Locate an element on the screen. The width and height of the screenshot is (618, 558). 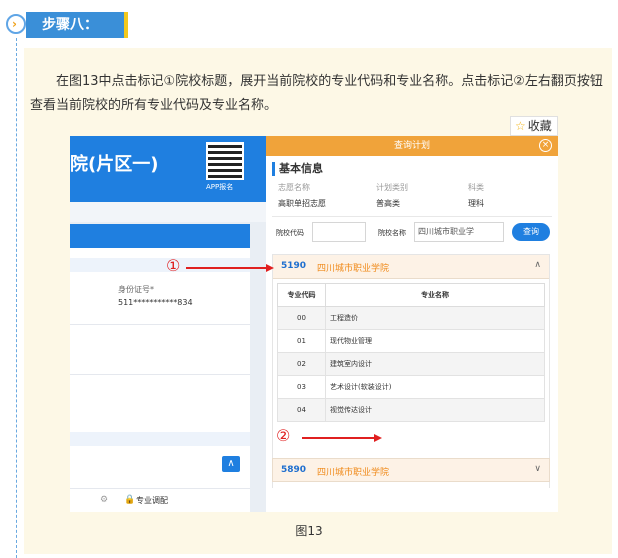
basic-info-title: 基本信息 is located at coordinates (297, 169).